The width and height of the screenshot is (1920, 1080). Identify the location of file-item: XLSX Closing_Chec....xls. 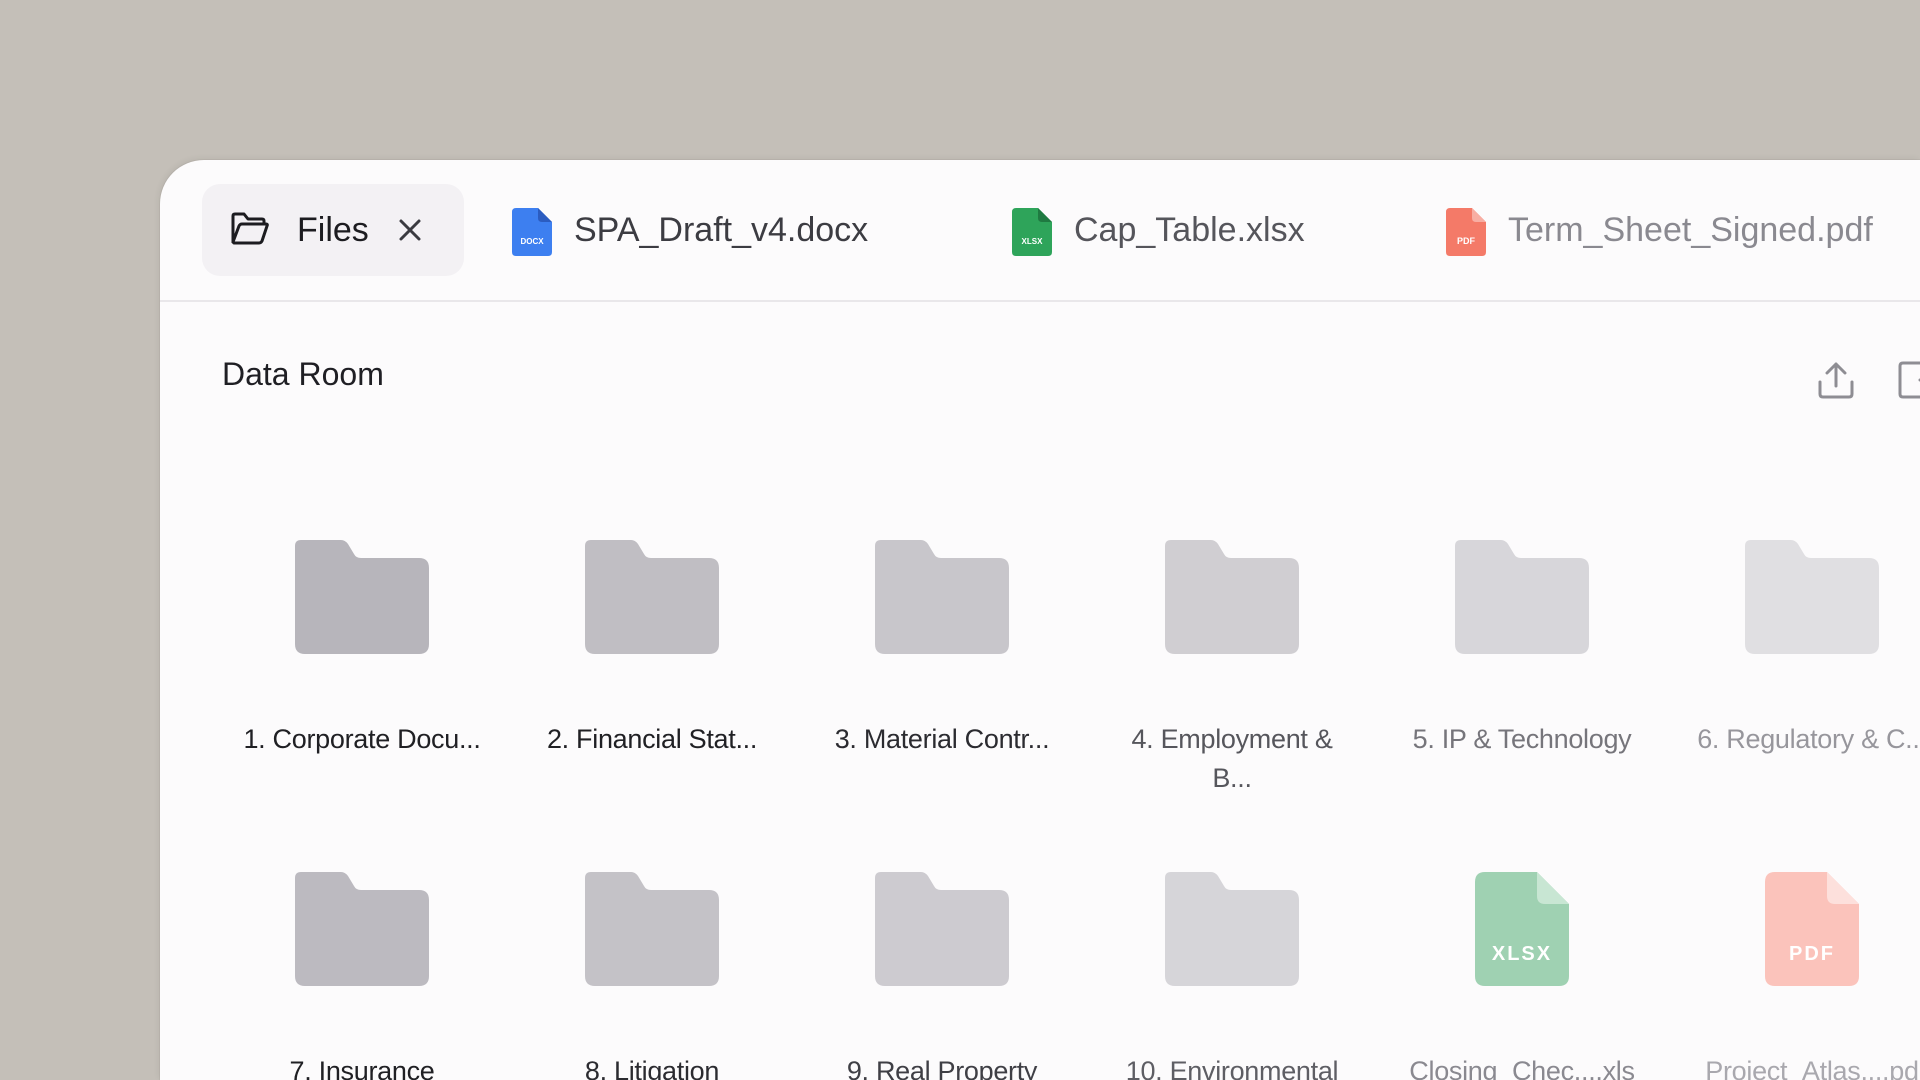
(1522, 976).